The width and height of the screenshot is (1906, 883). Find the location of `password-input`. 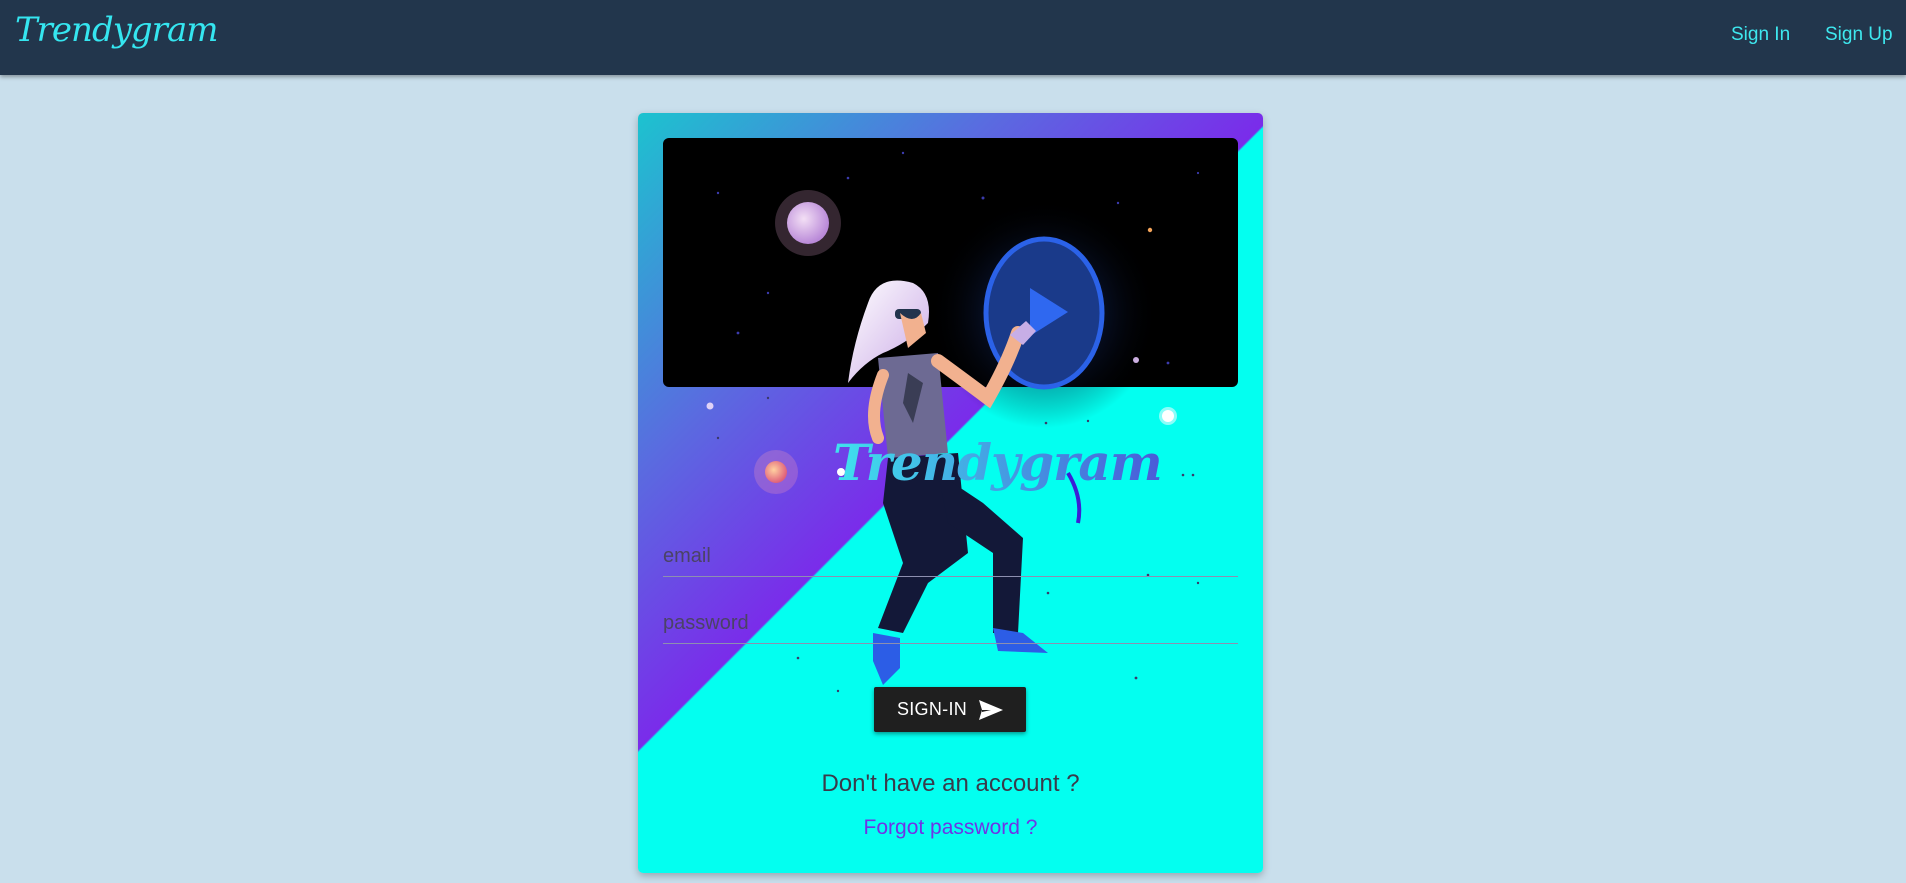

password-input is located at coordinates (950, 623).